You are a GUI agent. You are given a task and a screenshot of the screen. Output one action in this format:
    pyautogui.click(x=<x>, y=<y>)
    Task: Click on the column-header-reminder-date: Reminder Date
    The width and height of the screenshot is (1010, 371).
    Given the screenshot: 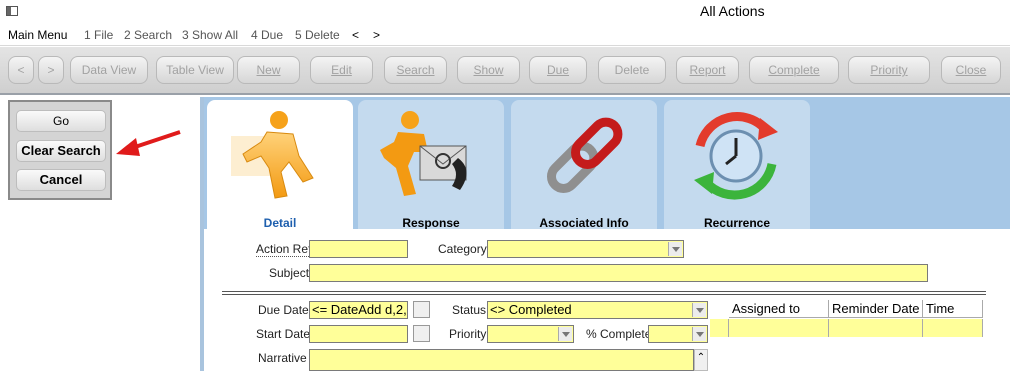 What is the action you would take?
    pyautogui.click(x=876, y=309)
    